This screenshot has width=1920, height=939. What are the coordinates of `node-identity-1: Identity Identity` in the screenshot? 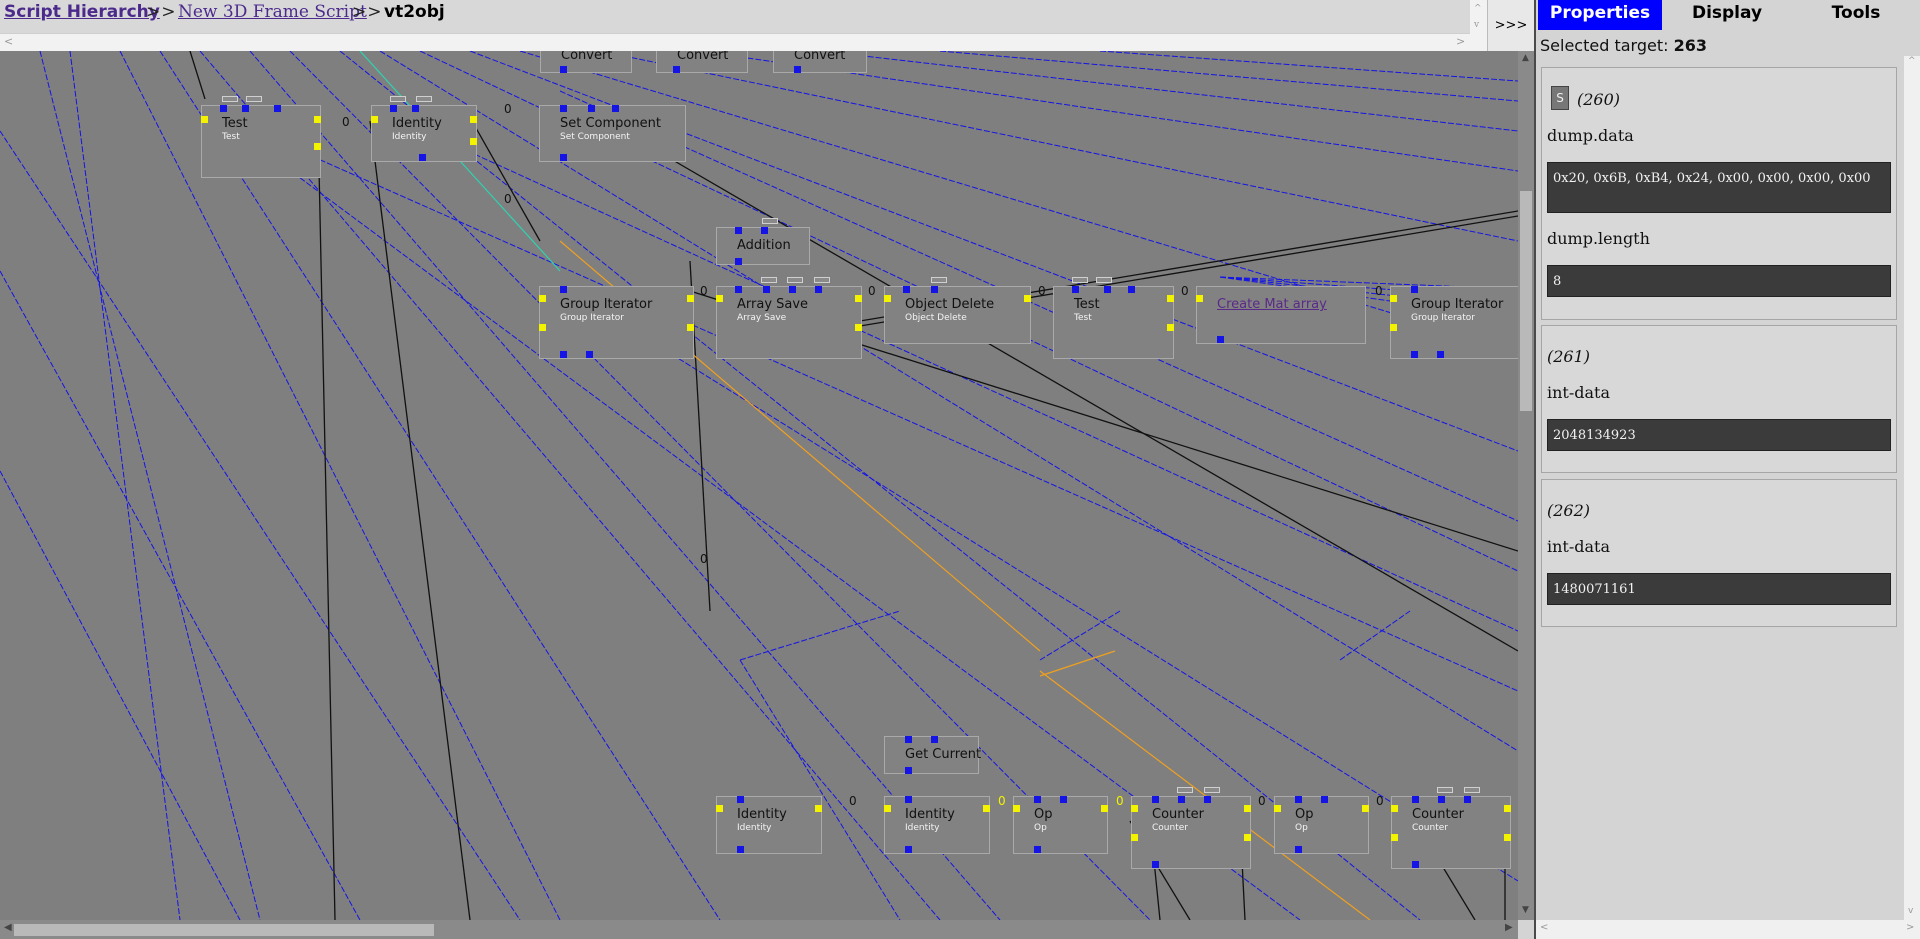 It's located at (424, 129).